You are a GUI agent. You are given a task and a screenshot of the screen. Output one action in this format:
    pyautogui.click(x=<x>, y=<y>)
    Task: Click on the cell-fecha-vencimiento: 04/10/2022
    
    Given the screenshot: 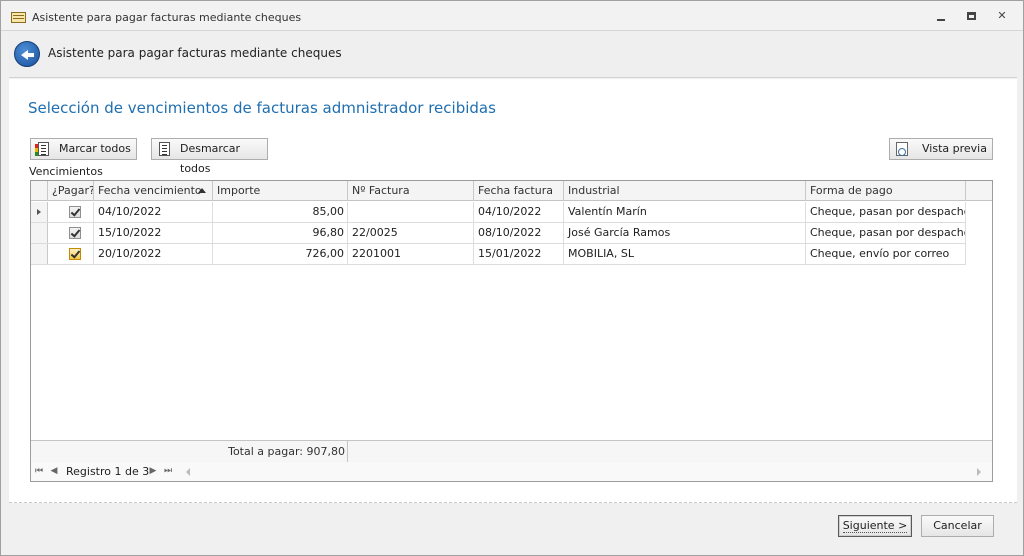 What is the action you would take?
    pyautogui.click(x=153, y=212)
    